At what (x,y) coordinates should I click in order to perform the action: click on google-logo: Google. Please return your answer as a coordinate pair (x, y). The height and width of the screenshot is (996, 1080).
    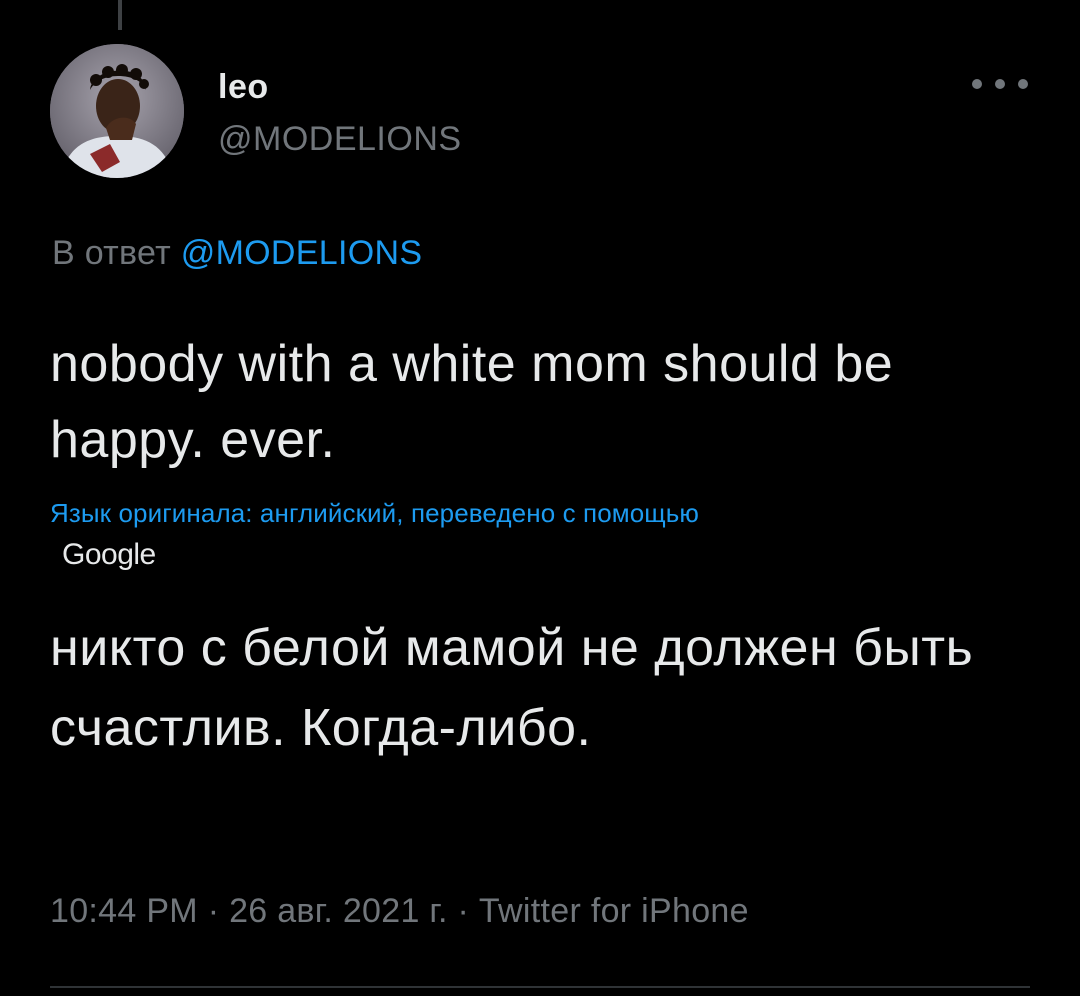
    Looking at the image, I should click on (109, 554).